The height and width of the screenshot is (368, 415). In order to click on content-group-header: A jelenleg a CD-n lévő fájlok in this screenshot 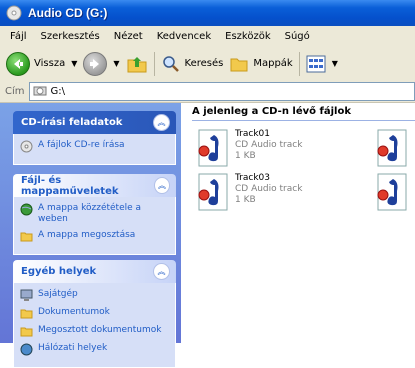, I will do `click(303, 112)`.